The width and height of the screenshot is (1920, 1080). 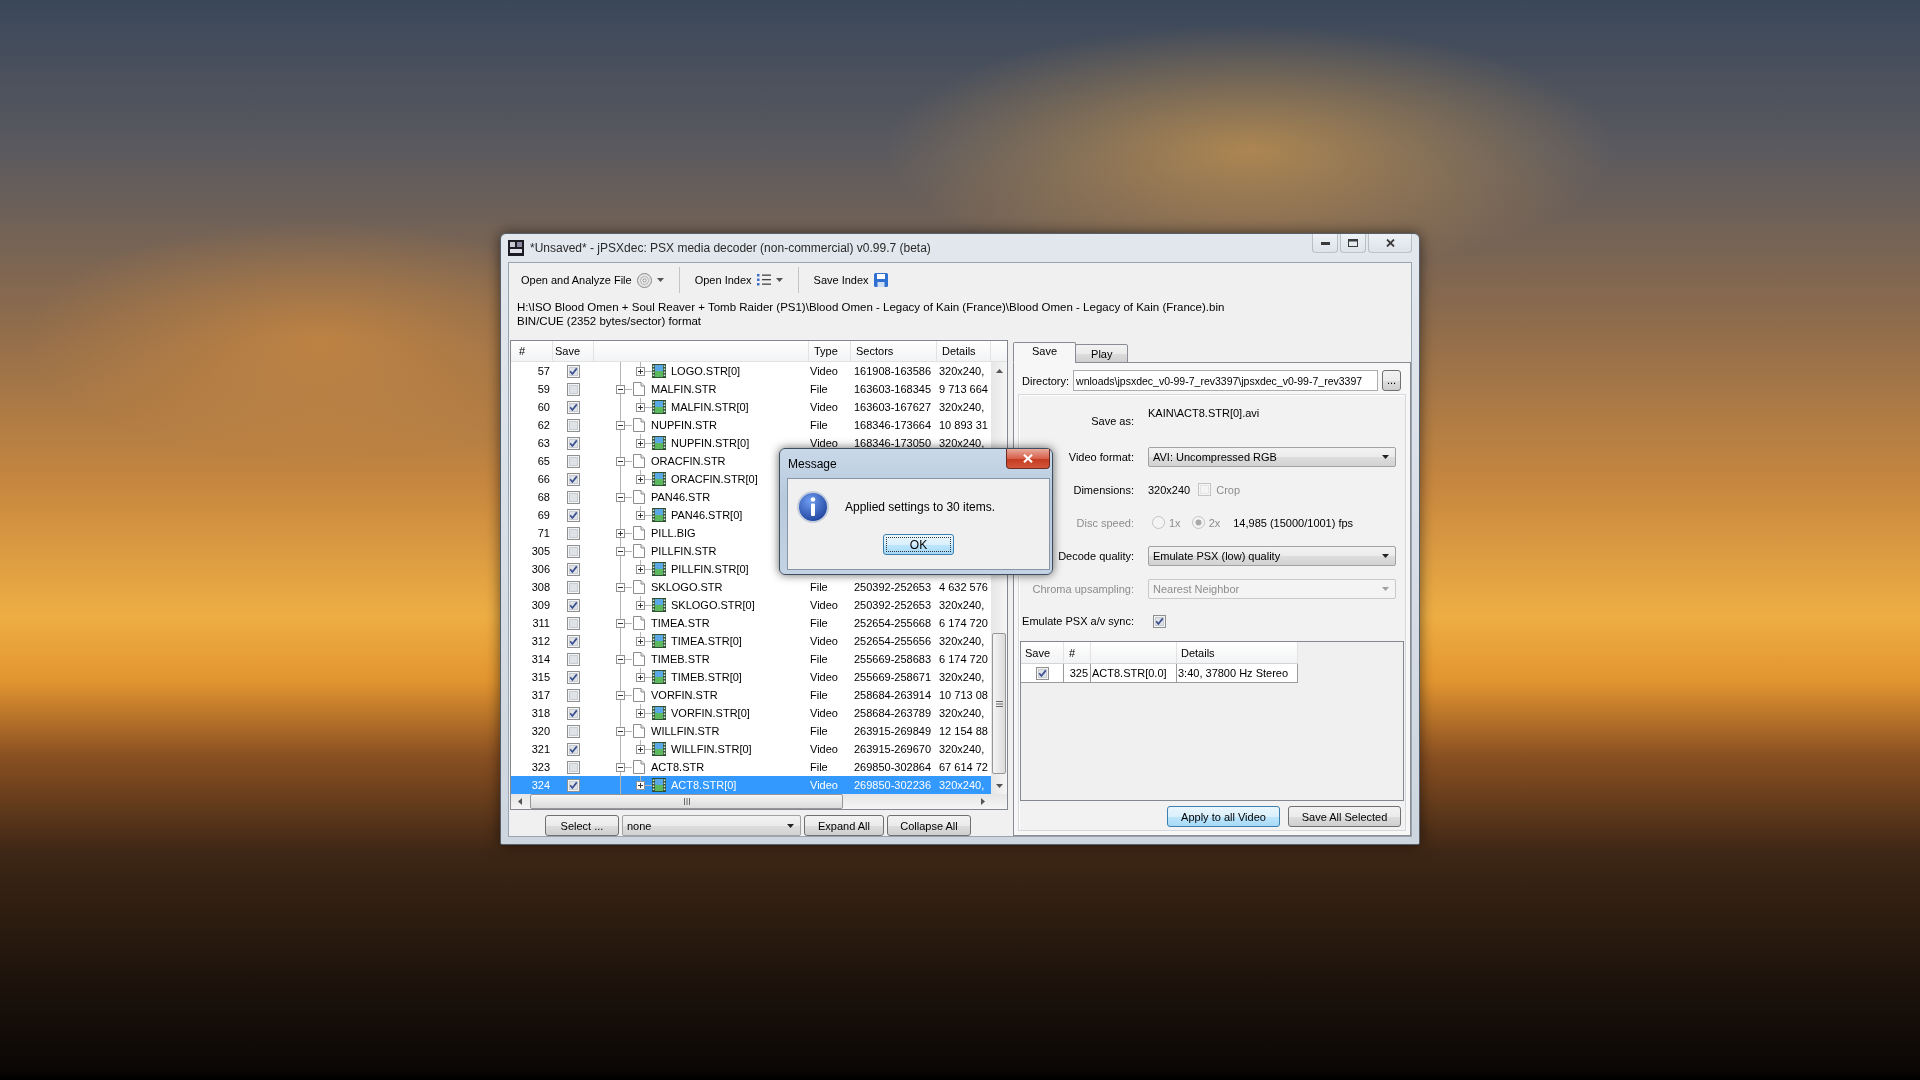 I want to click on audio-row: 325 ACT8.STR[0.0] 3:40, 37800 Hz Stereo, so click(x=1159, y=673).